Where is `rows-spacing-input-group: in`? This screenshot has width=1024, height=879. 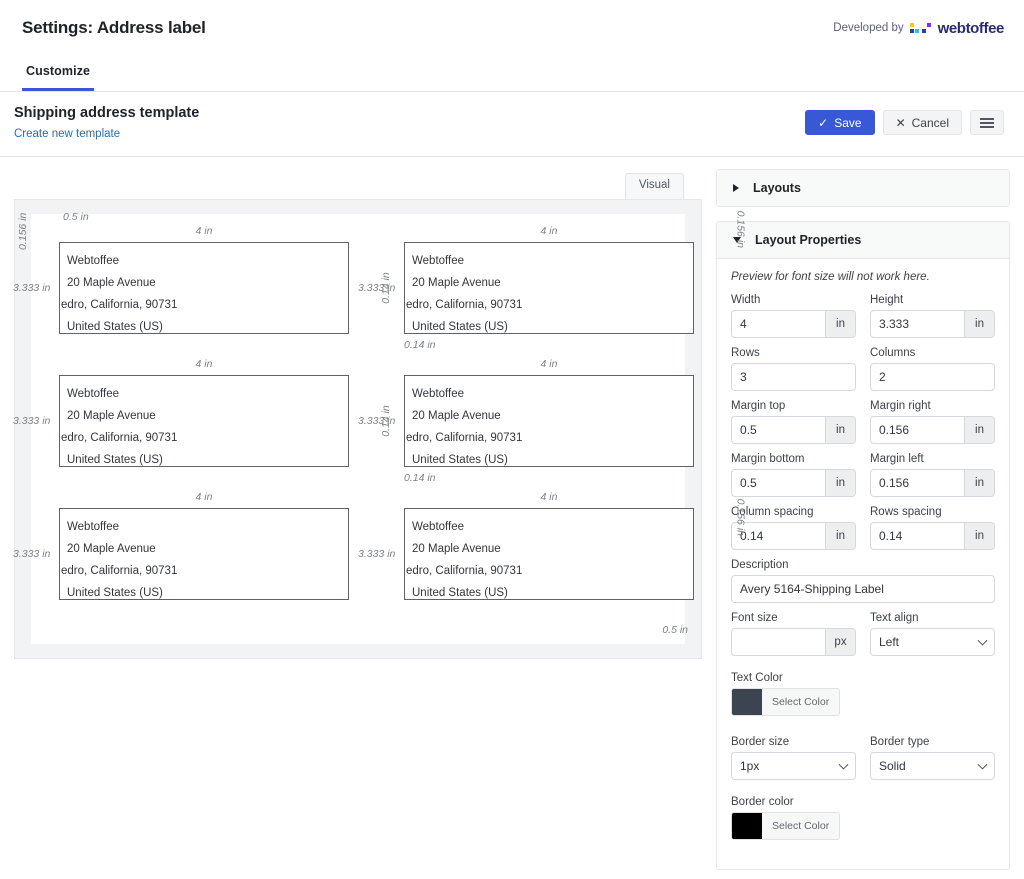 rows-spacing-input-group: in is located at coordinates (932, 535).